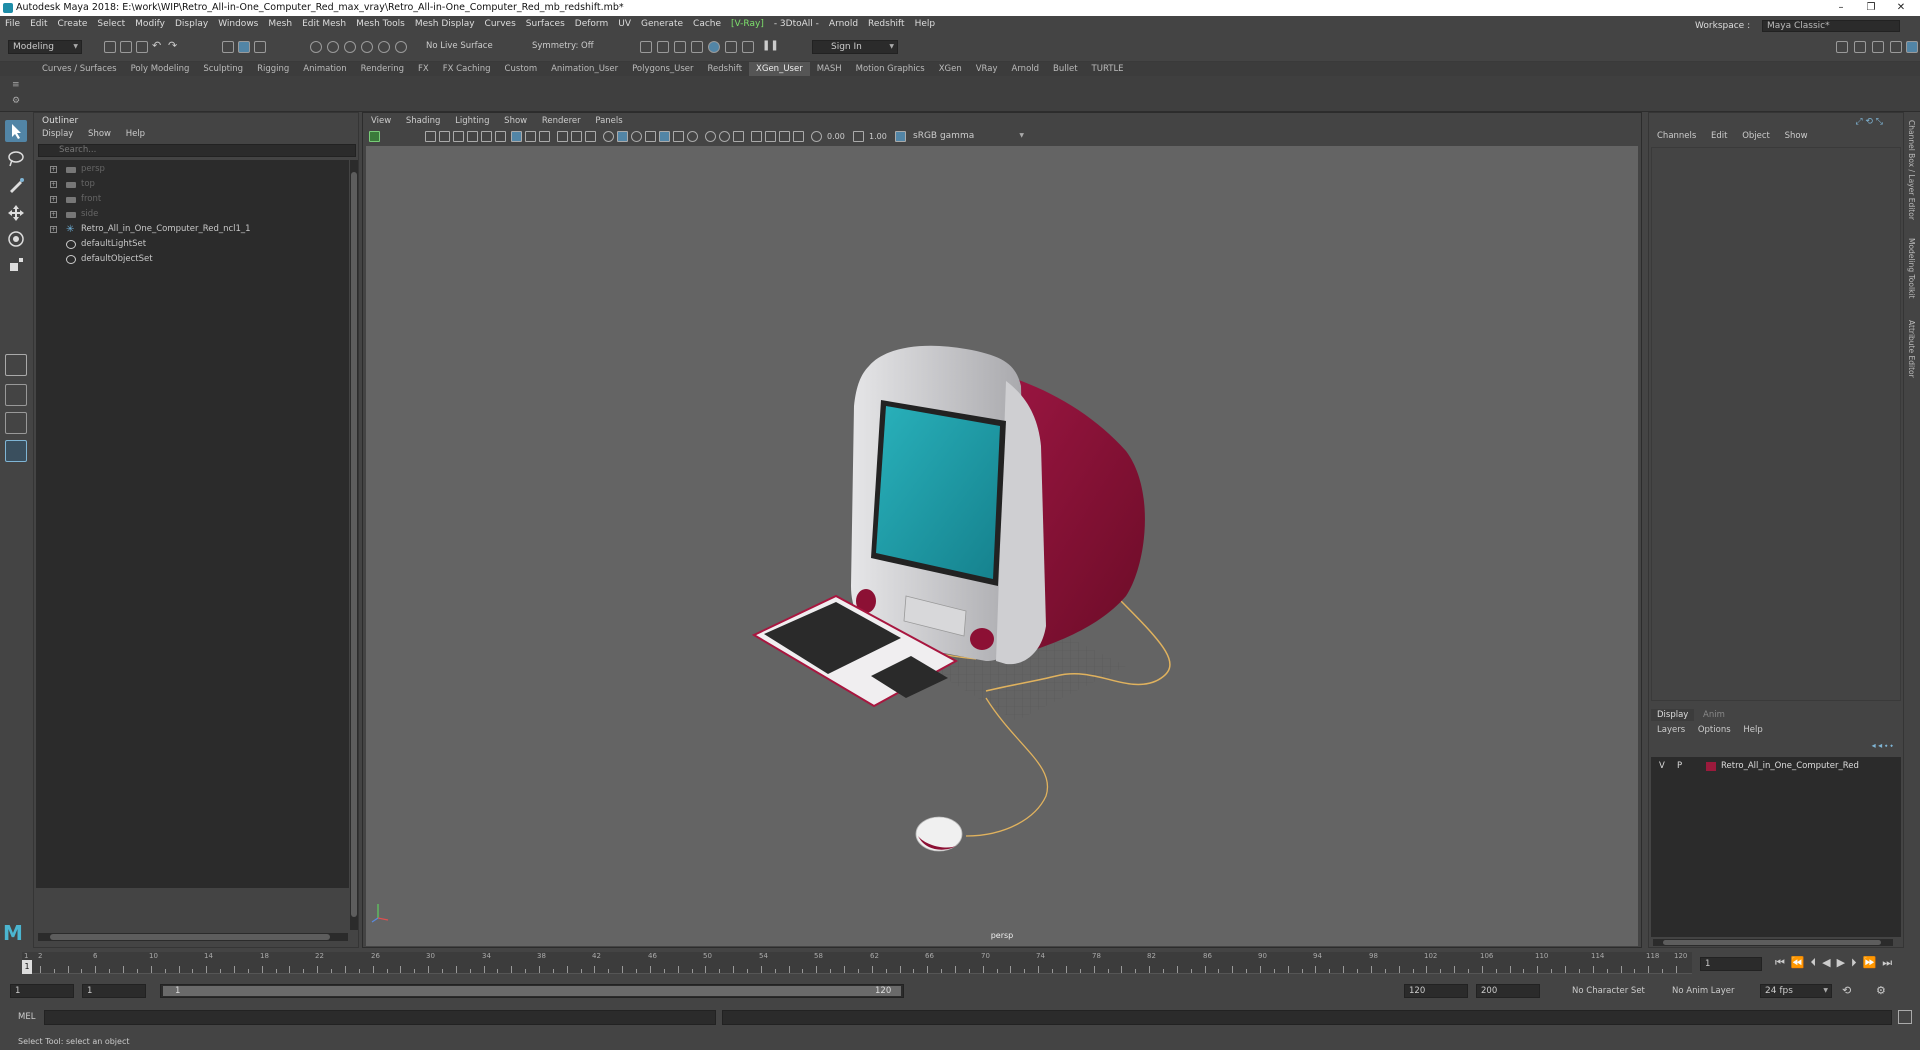  I want to click on snap-grid-icon, so click(316, 47).